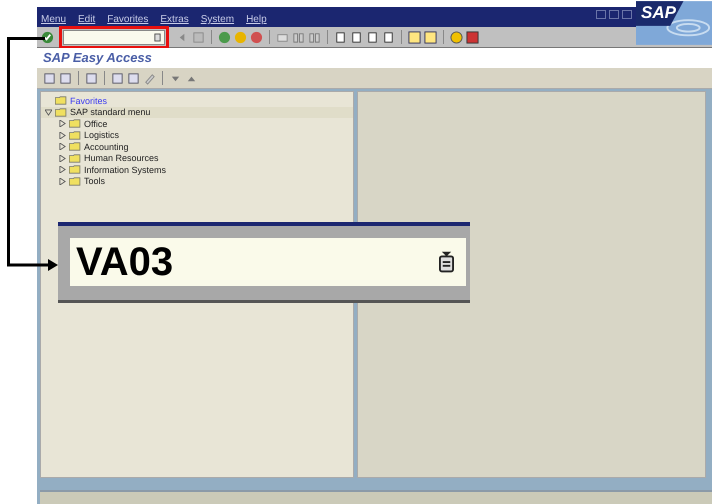  I want to click on tree-item: Favorites, so click(89, 101).